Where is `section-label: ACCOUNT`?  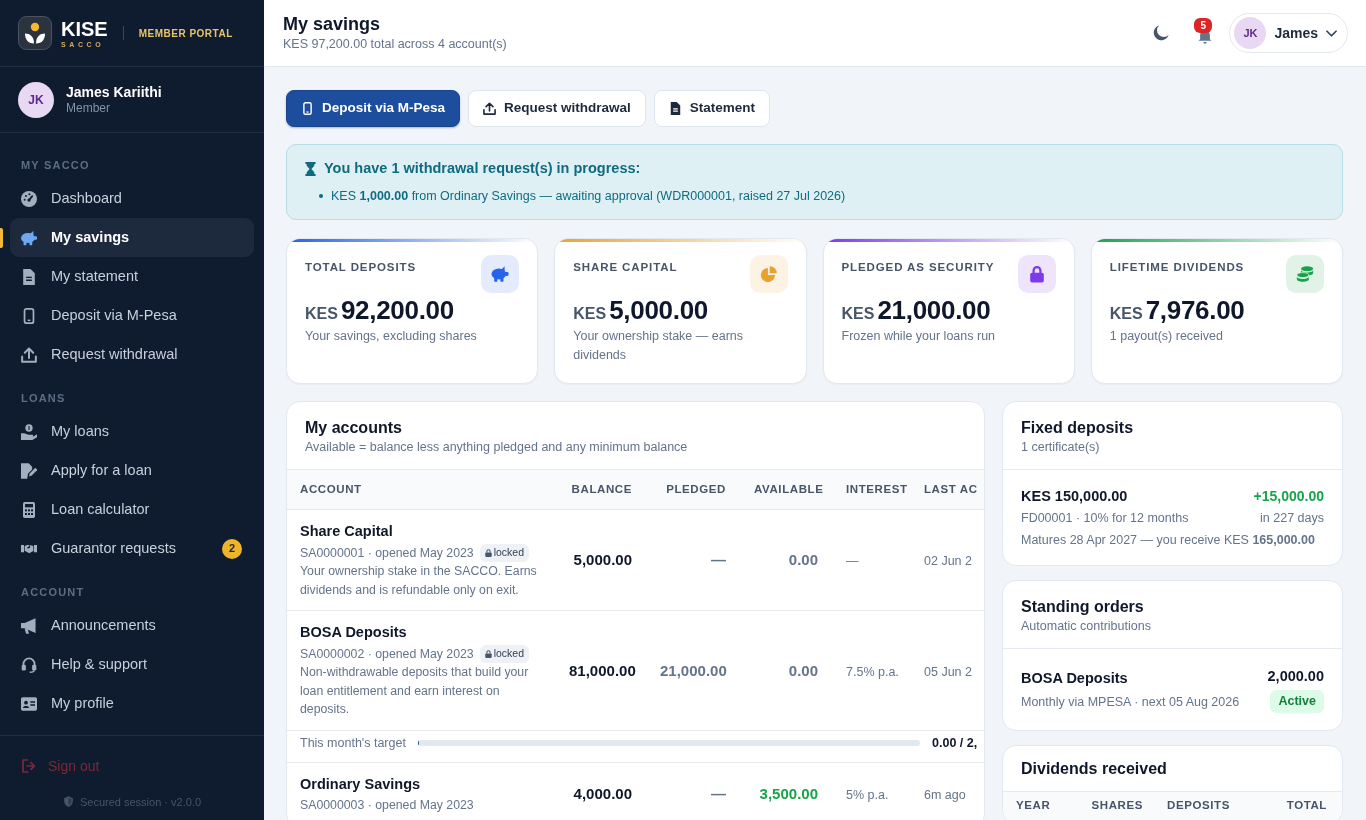 section-label: ACCOUNT is located at coordinates (53, 592).